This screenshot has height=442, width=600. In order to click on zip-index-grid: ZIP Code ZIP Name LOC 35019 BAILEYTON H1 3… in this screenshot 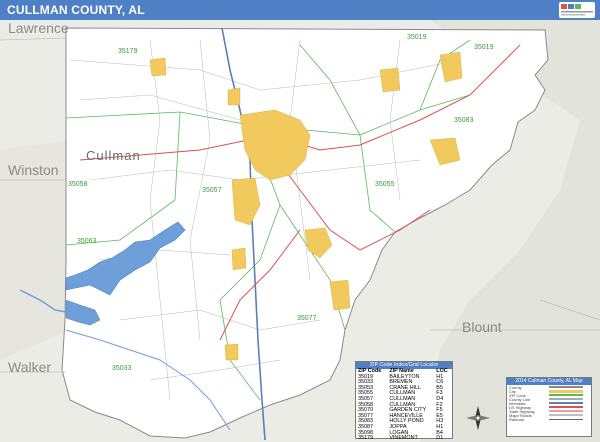, I will do `click(404, 405)`.